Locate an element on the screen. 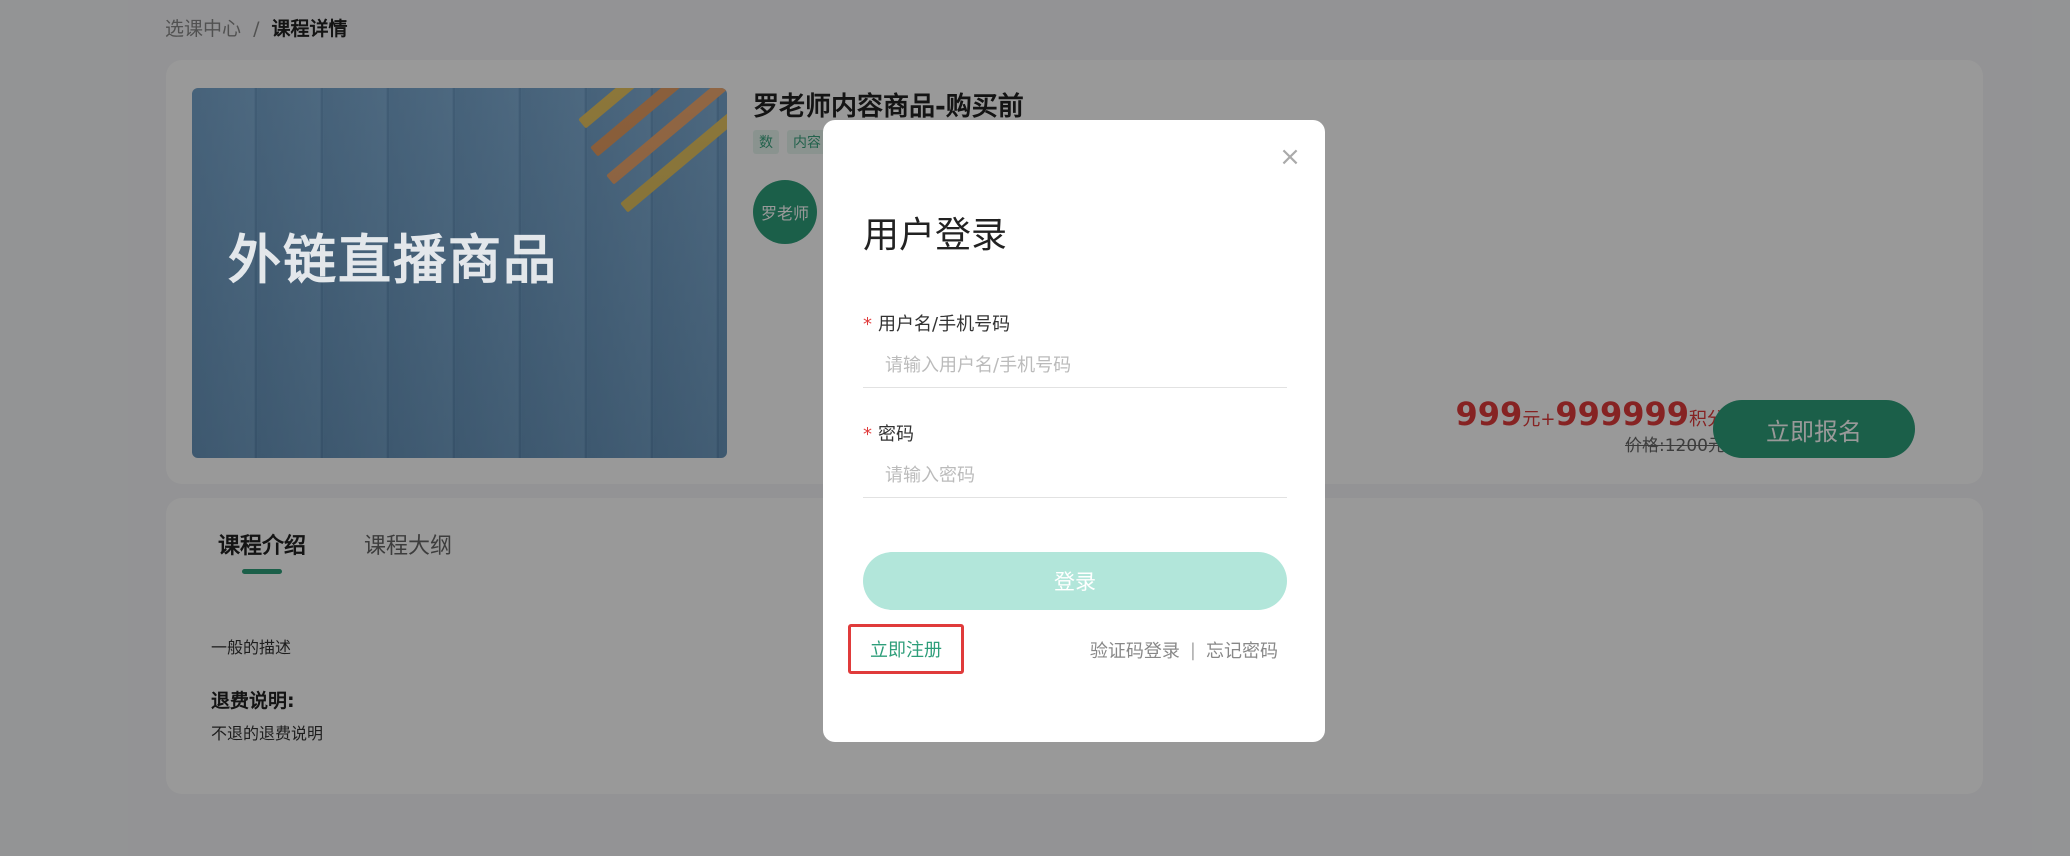  username-label-text: 用户名/手机号码 is located at coordinates (944, 324).